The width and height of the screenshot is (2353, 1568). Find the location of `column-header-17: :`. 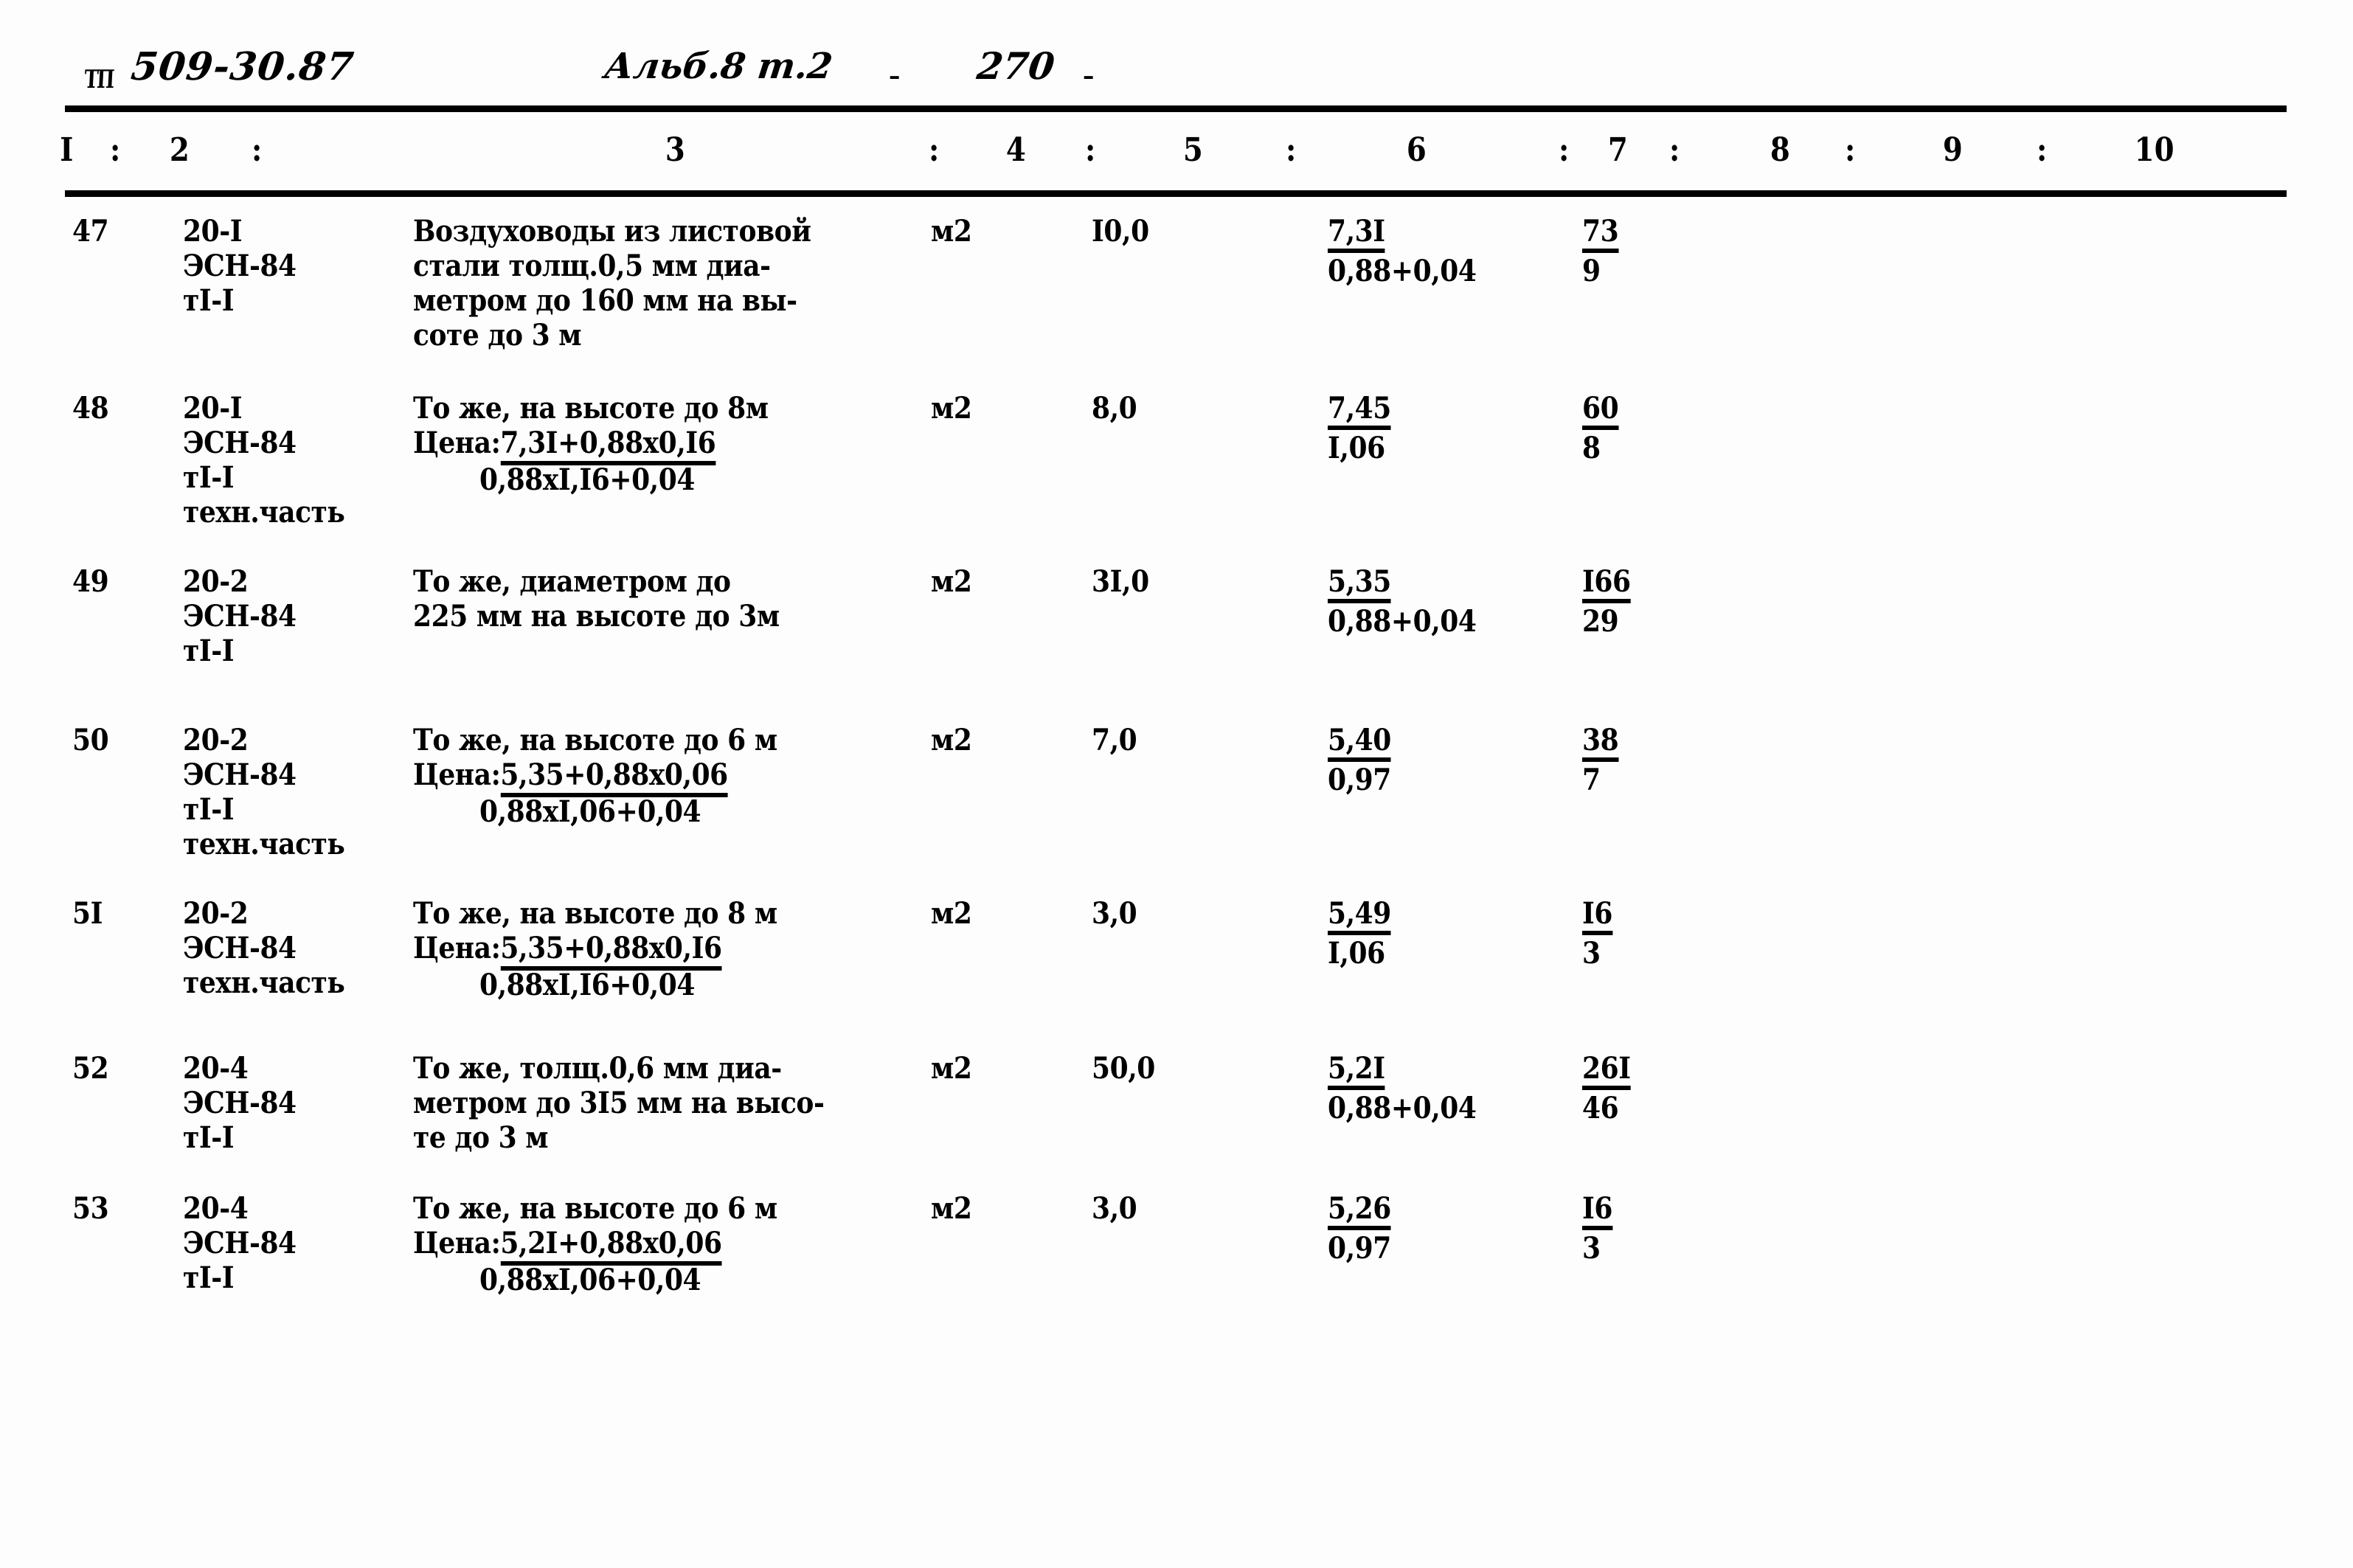

column-header-17: : is located at coordinates (2042, 150).